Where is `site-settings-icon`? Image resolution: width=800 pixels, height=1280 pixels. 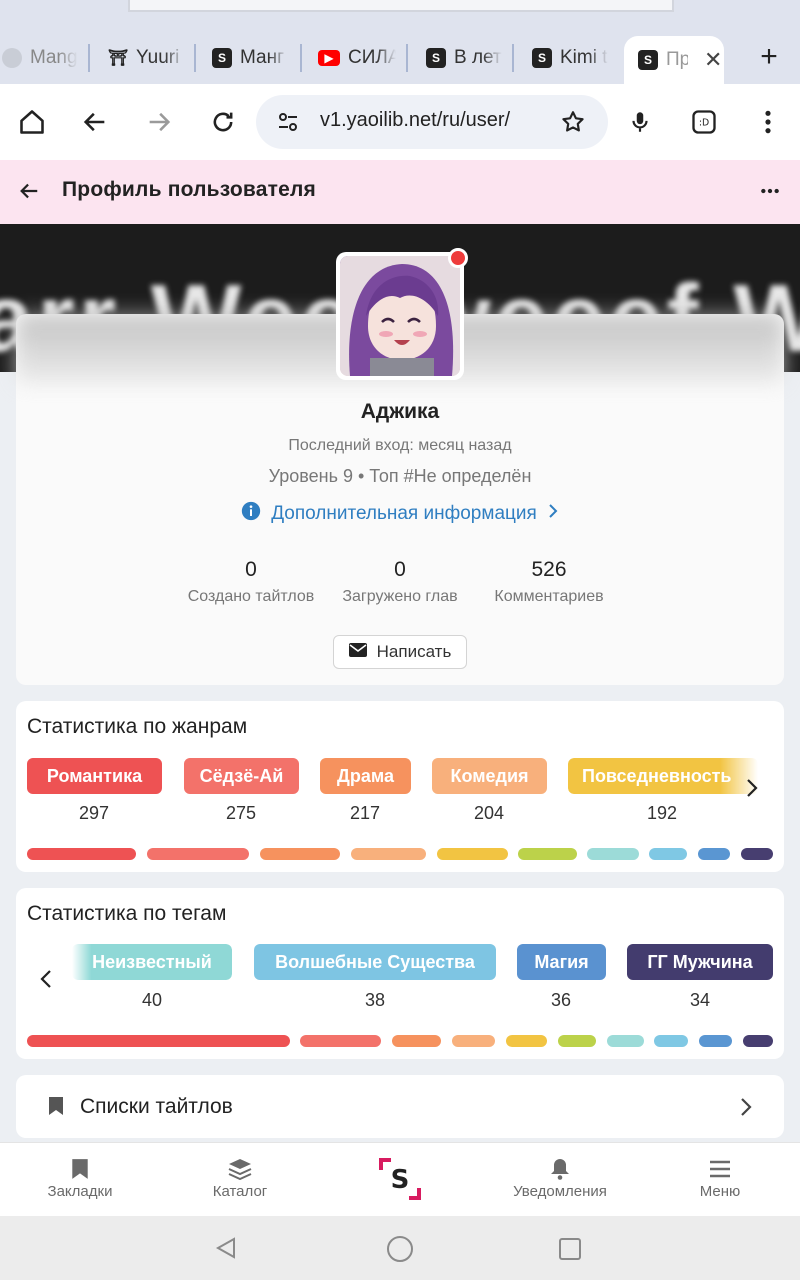 site-settings-icon is located at coordinates (288, 124).